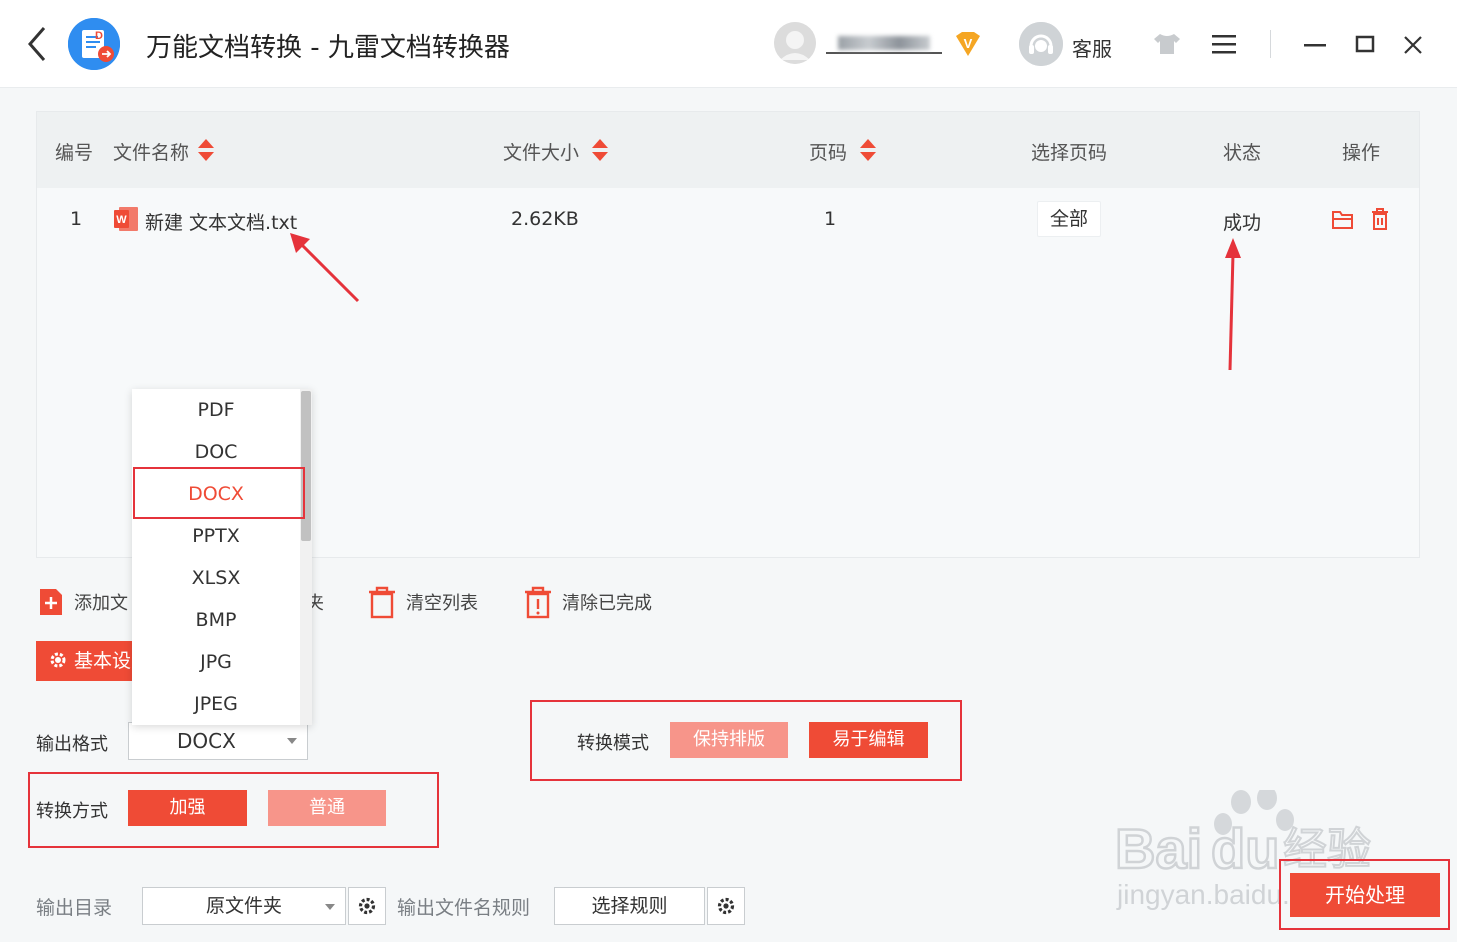 This screenshot has height=942, width=1457. What do you see at coordinates (327, 808) in the screenshot?
I see `method-normal-button: 普通` at bounding box center [327, 808].